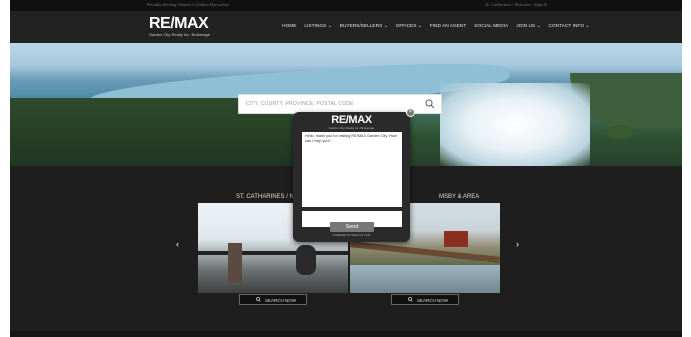  What do you see at coordinates (523, 4) in the screenshot?
I see `utility-link-welcome: Welcome` at bounding box center [523, 4].